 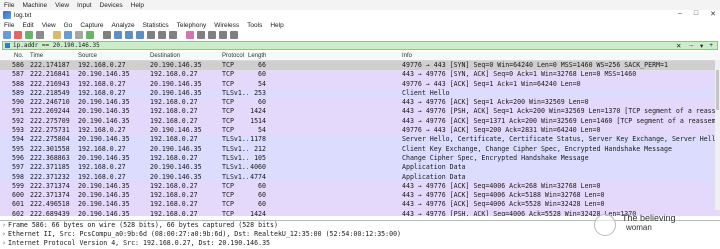 What do you see at coordinates (18, 130) in the screenshot?
I see `cell-no: 593` at bounding box center [18, 130].